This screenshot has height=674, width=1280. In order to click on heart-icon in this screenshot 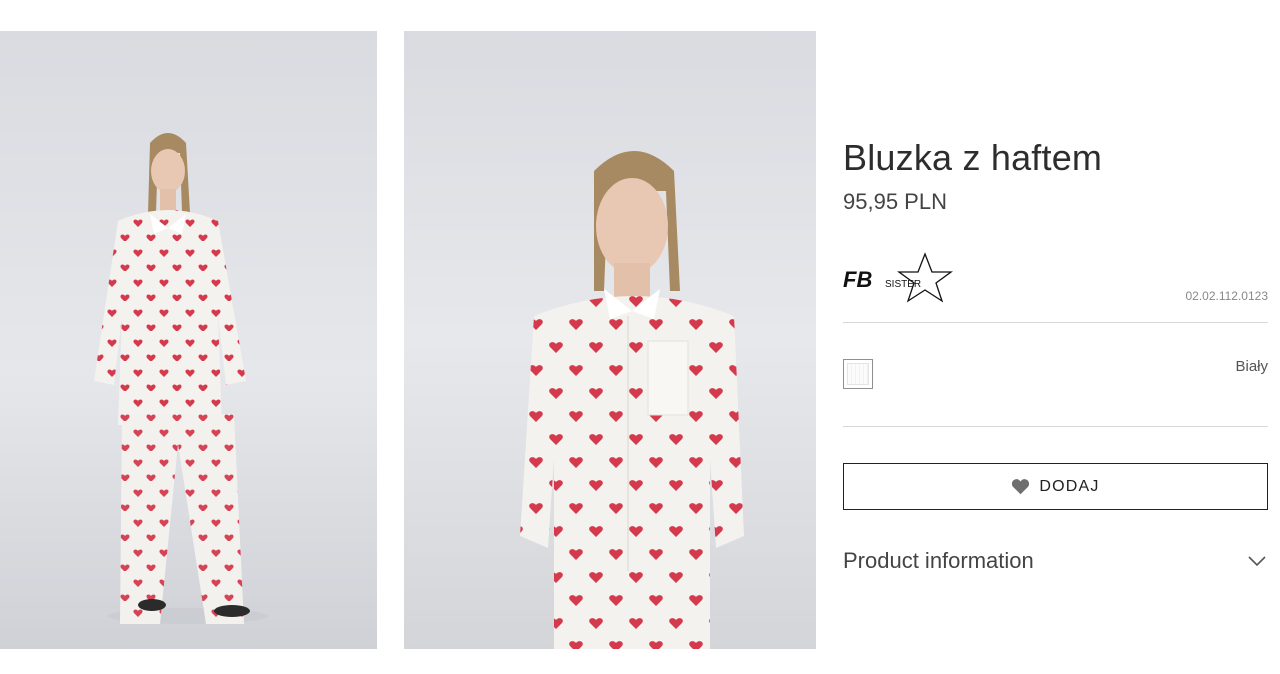, I will do `click(1021, 487)`.